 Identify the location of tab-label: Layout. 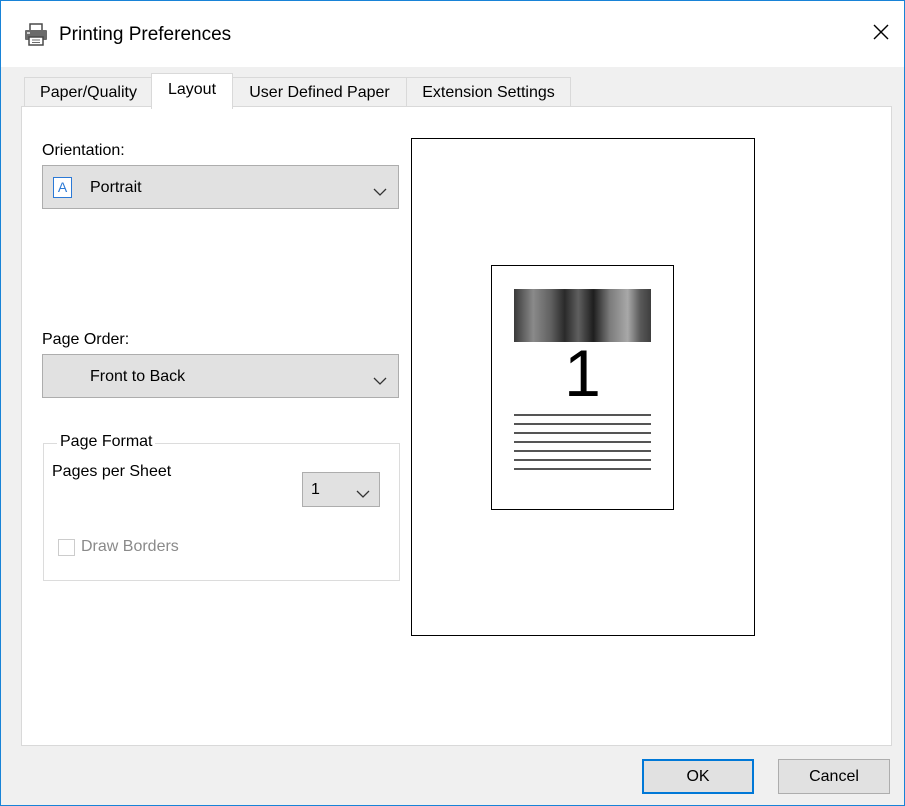
(192, 89).